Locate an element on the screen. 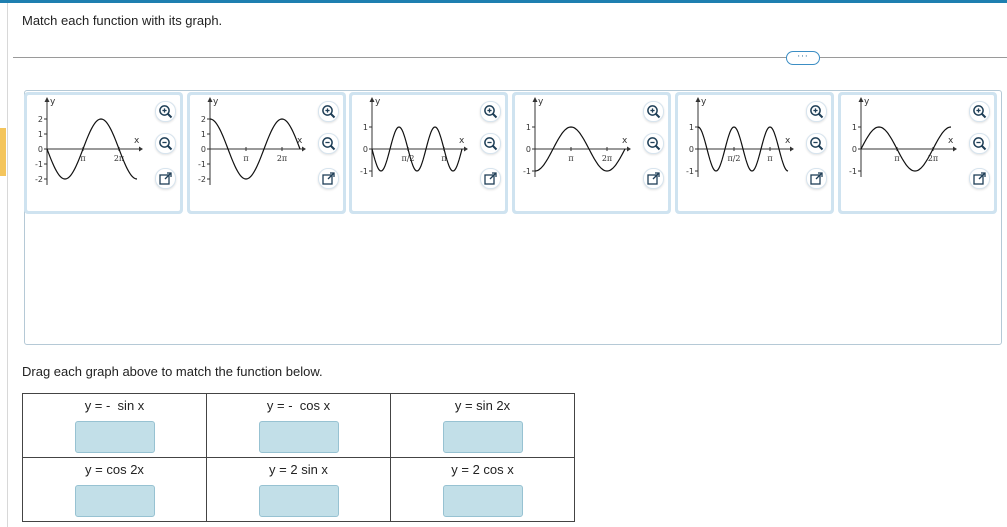 Image resolution: width=1007 pixels, height=527 pixels. match-cell: y = 2 sin x is located at coordinates (298, 489).